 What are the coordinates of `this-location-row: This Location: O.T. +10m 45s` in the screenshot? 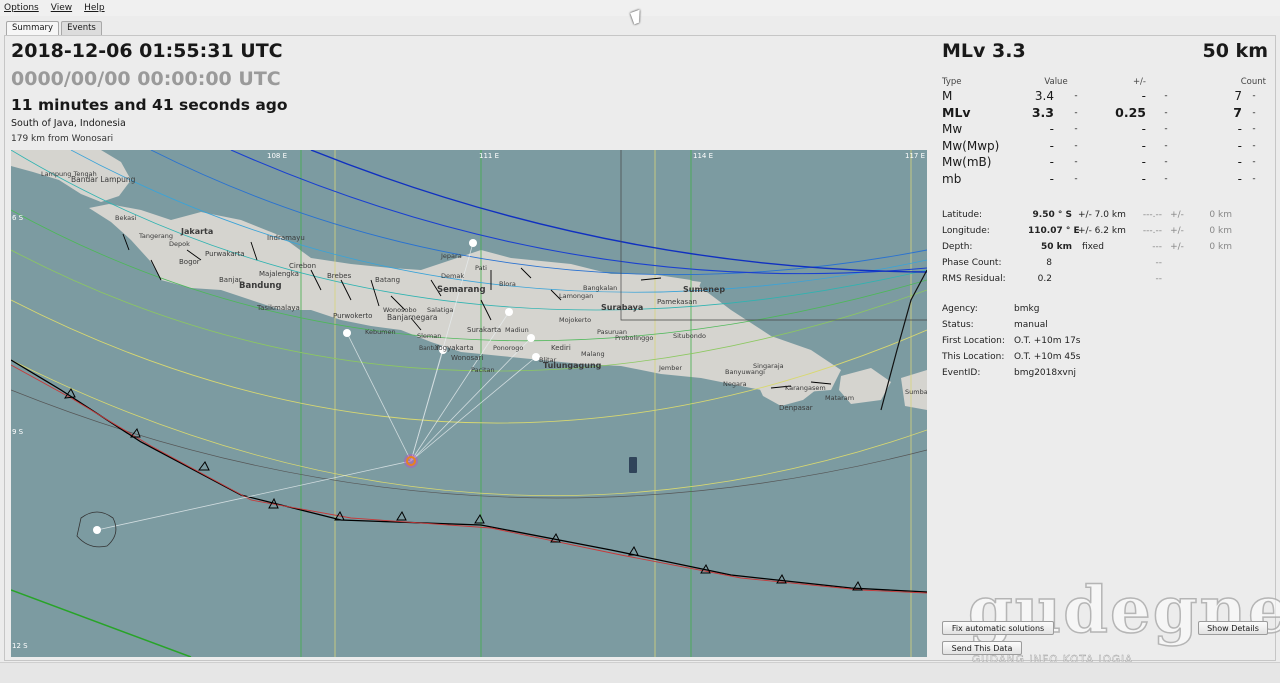 It's located at (1011, 357).